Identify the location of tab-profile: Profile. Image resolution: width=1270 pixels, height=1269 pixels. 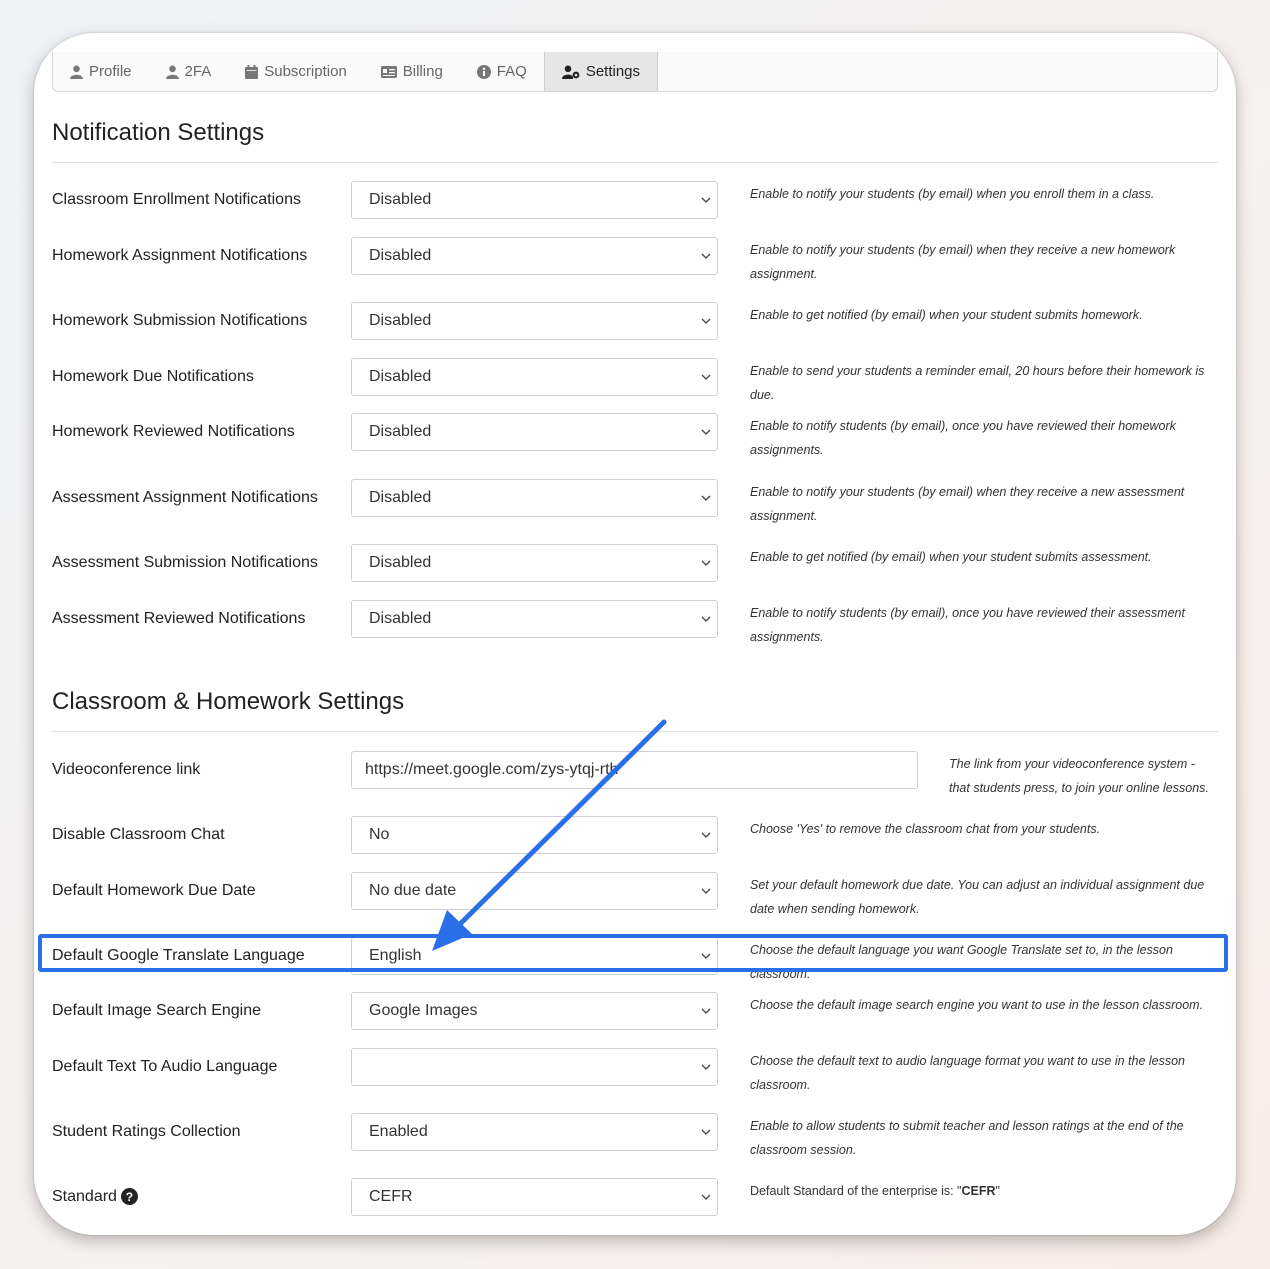
(101, 71).